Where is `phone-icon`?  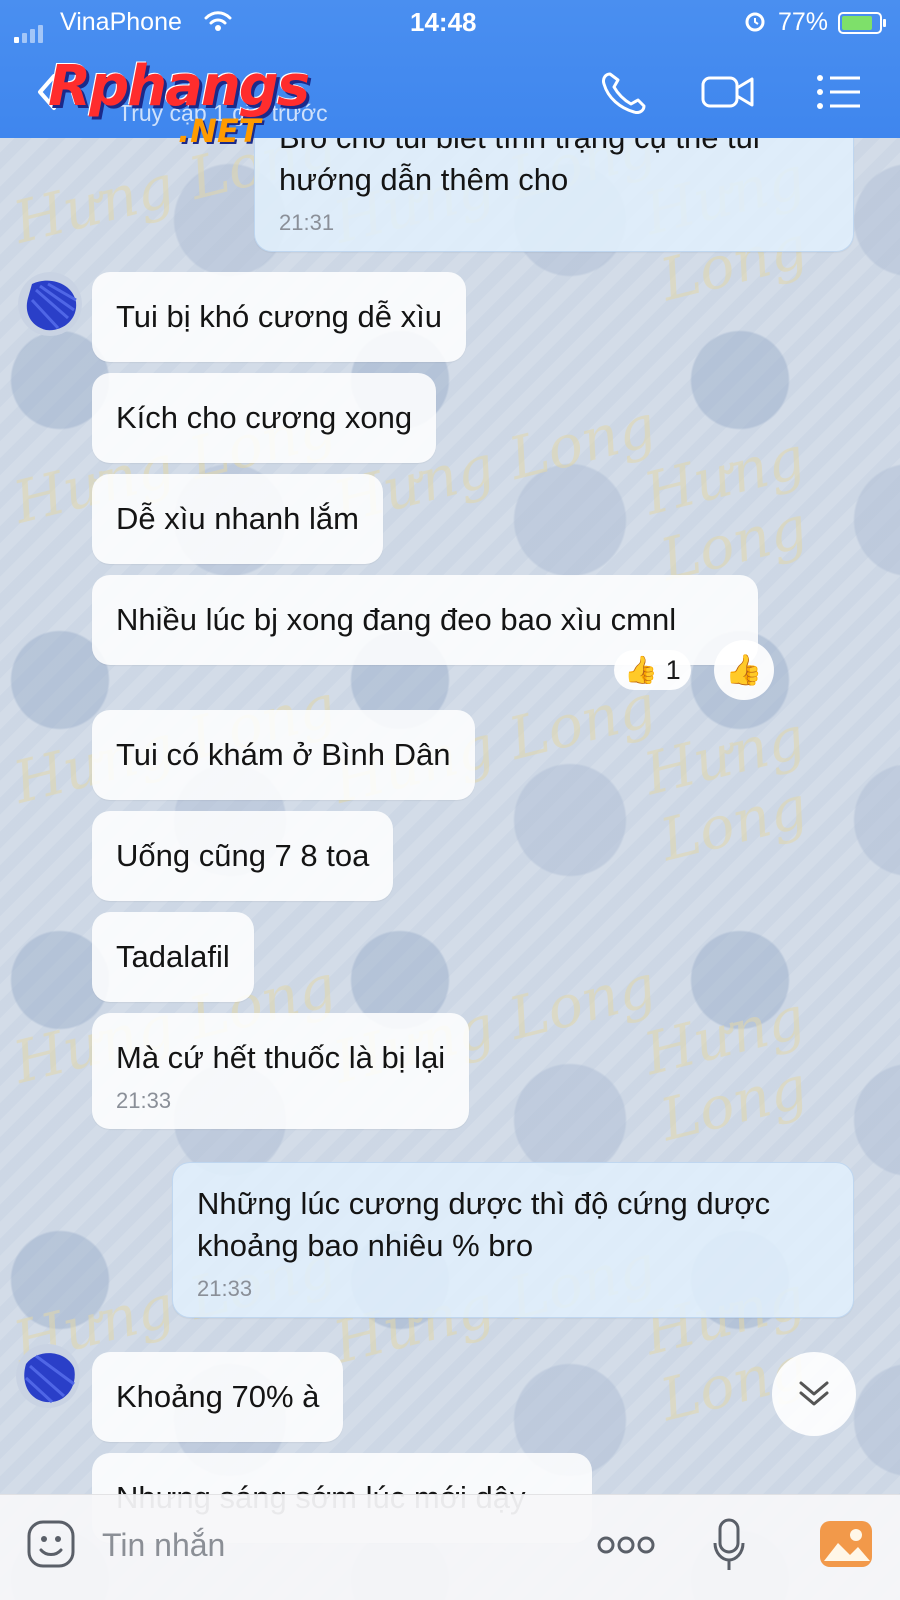
phone-icon is located at coordinates (626, 92).